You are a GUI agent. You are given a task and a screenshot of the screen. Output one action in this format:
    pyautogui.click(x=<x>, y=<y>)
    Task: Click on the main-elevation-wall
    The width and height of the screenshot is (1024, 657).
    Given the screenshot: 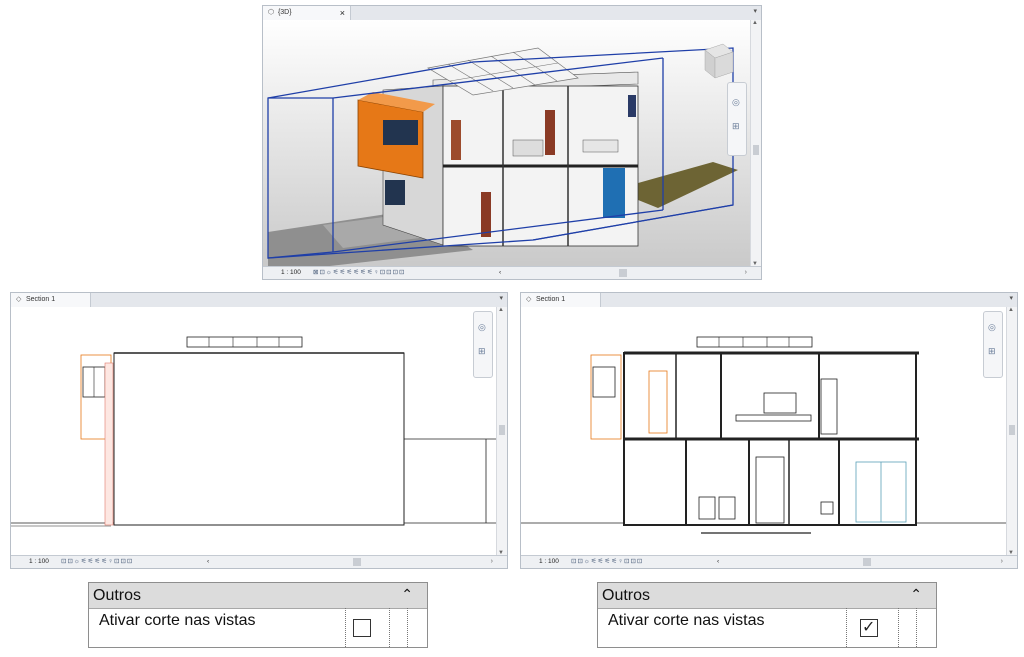 What is the action you would take?
    pyautogui.click(x=259, y=439)
    